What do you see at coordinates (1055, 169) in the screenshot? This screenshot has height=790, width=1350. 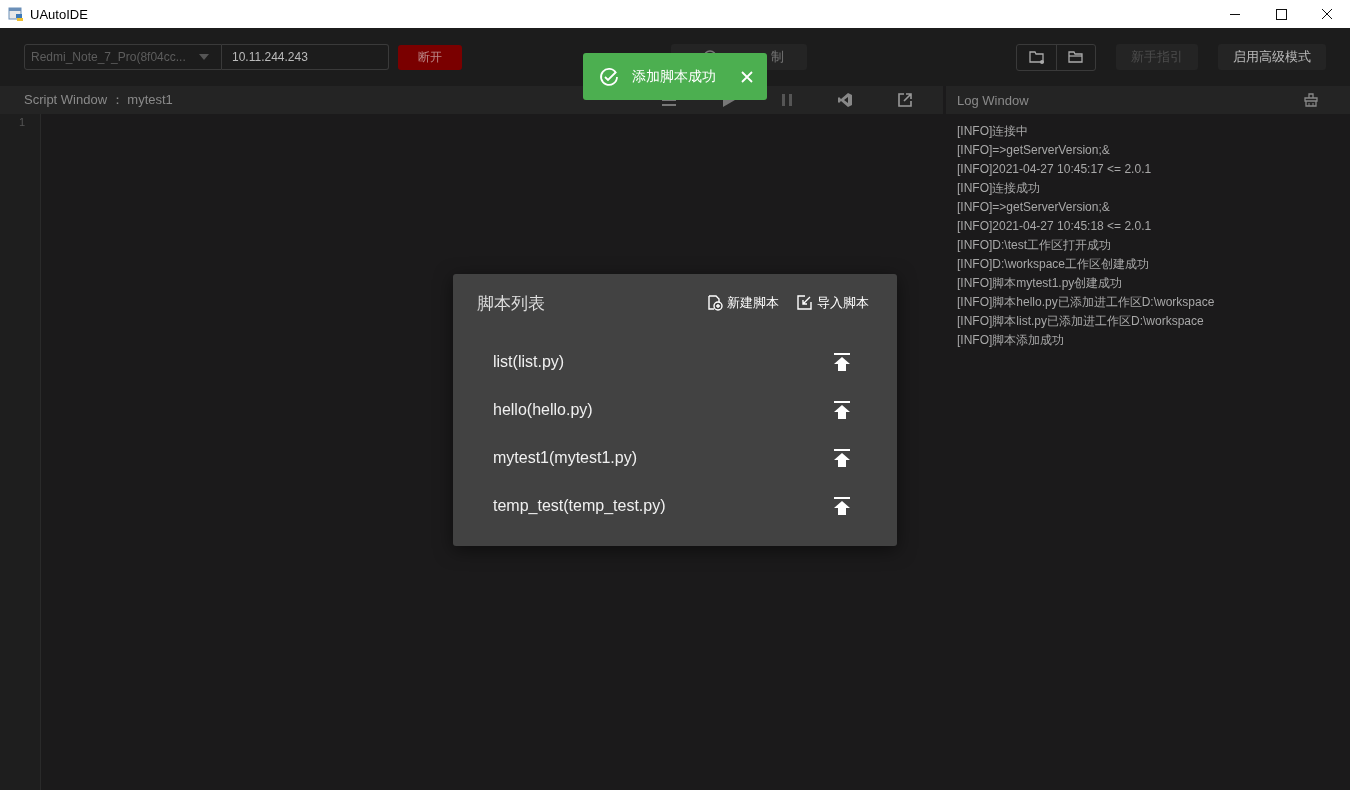 I see `log-line: [INFO]2021-04-27 10:45:17 <= 2.0.1` at bounding box center [1055, 169].